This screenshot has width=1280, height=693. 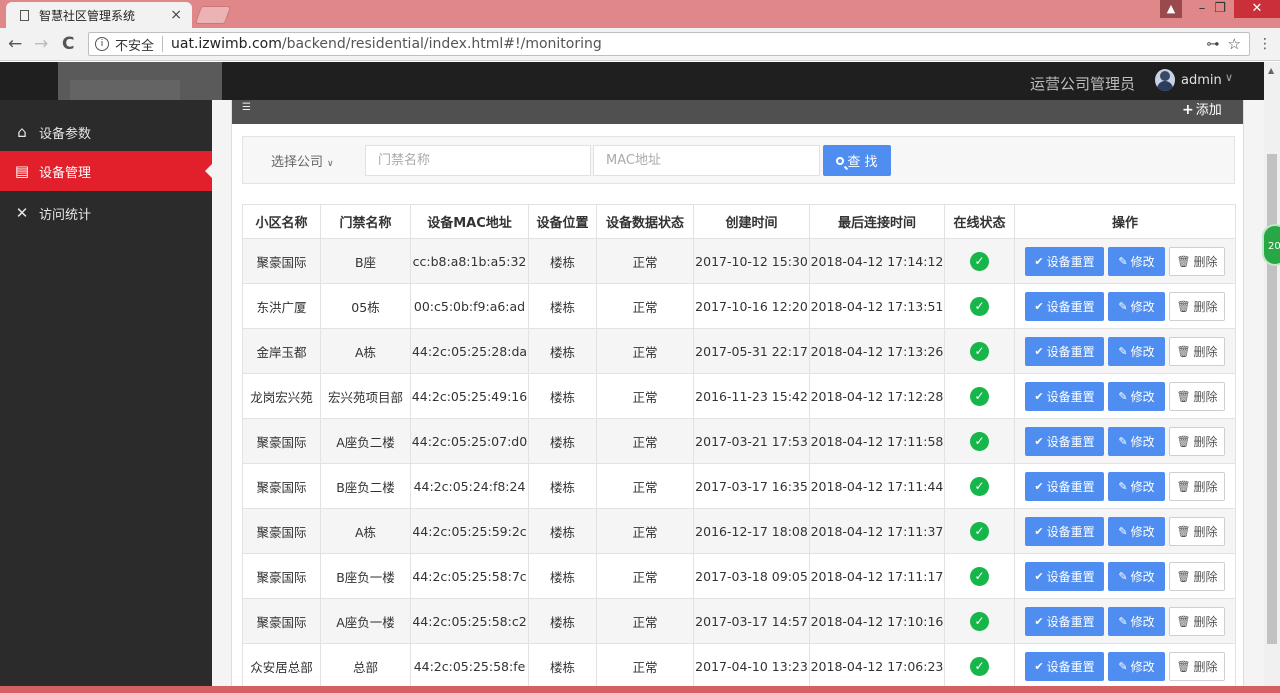 I want to click on app-header: 运营公司管理员 admin ∨, so click(x=632, y=82).